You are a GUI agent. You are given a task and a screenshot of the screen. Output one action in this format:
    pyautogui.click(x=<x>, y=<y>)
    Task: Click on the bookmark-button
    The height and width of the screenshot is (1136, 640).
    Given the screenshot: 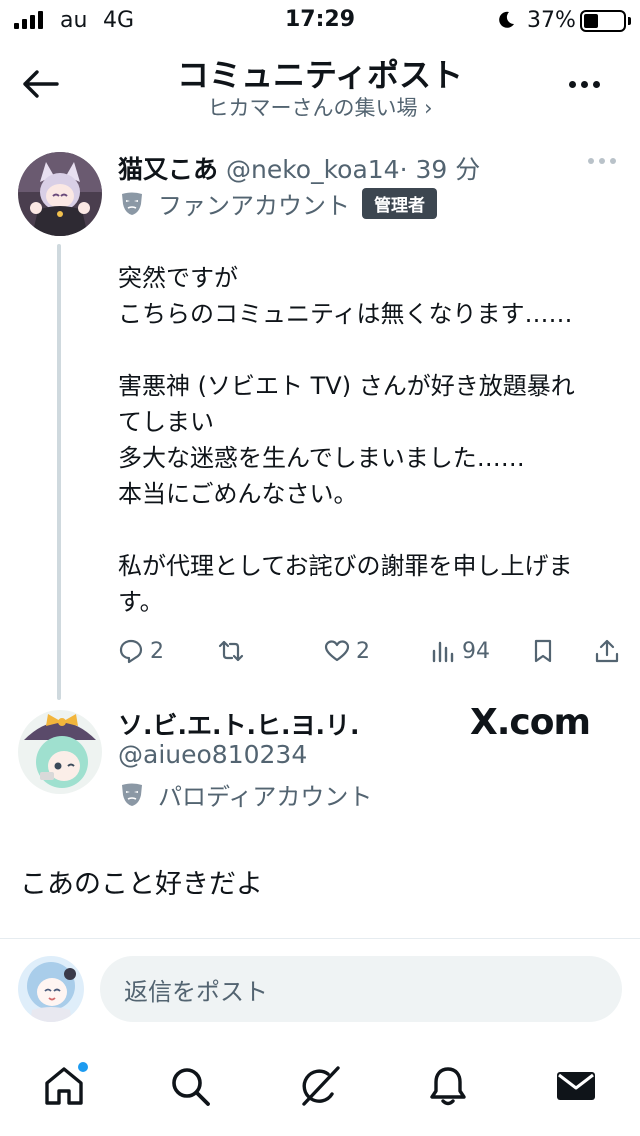 What is the action you would take?
    pyautogui.click(x=543, y=651)
    